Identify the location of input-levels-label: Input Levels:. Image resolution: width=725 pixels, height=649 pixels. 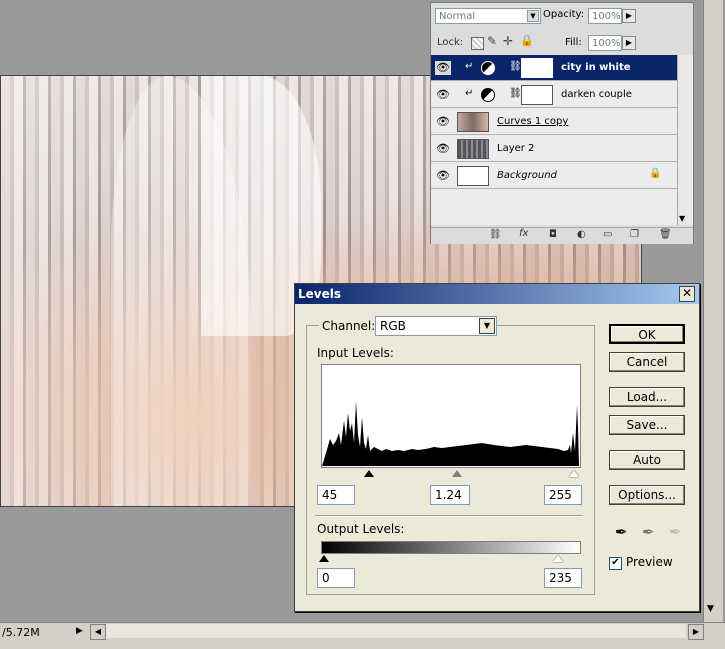
(355, 353).